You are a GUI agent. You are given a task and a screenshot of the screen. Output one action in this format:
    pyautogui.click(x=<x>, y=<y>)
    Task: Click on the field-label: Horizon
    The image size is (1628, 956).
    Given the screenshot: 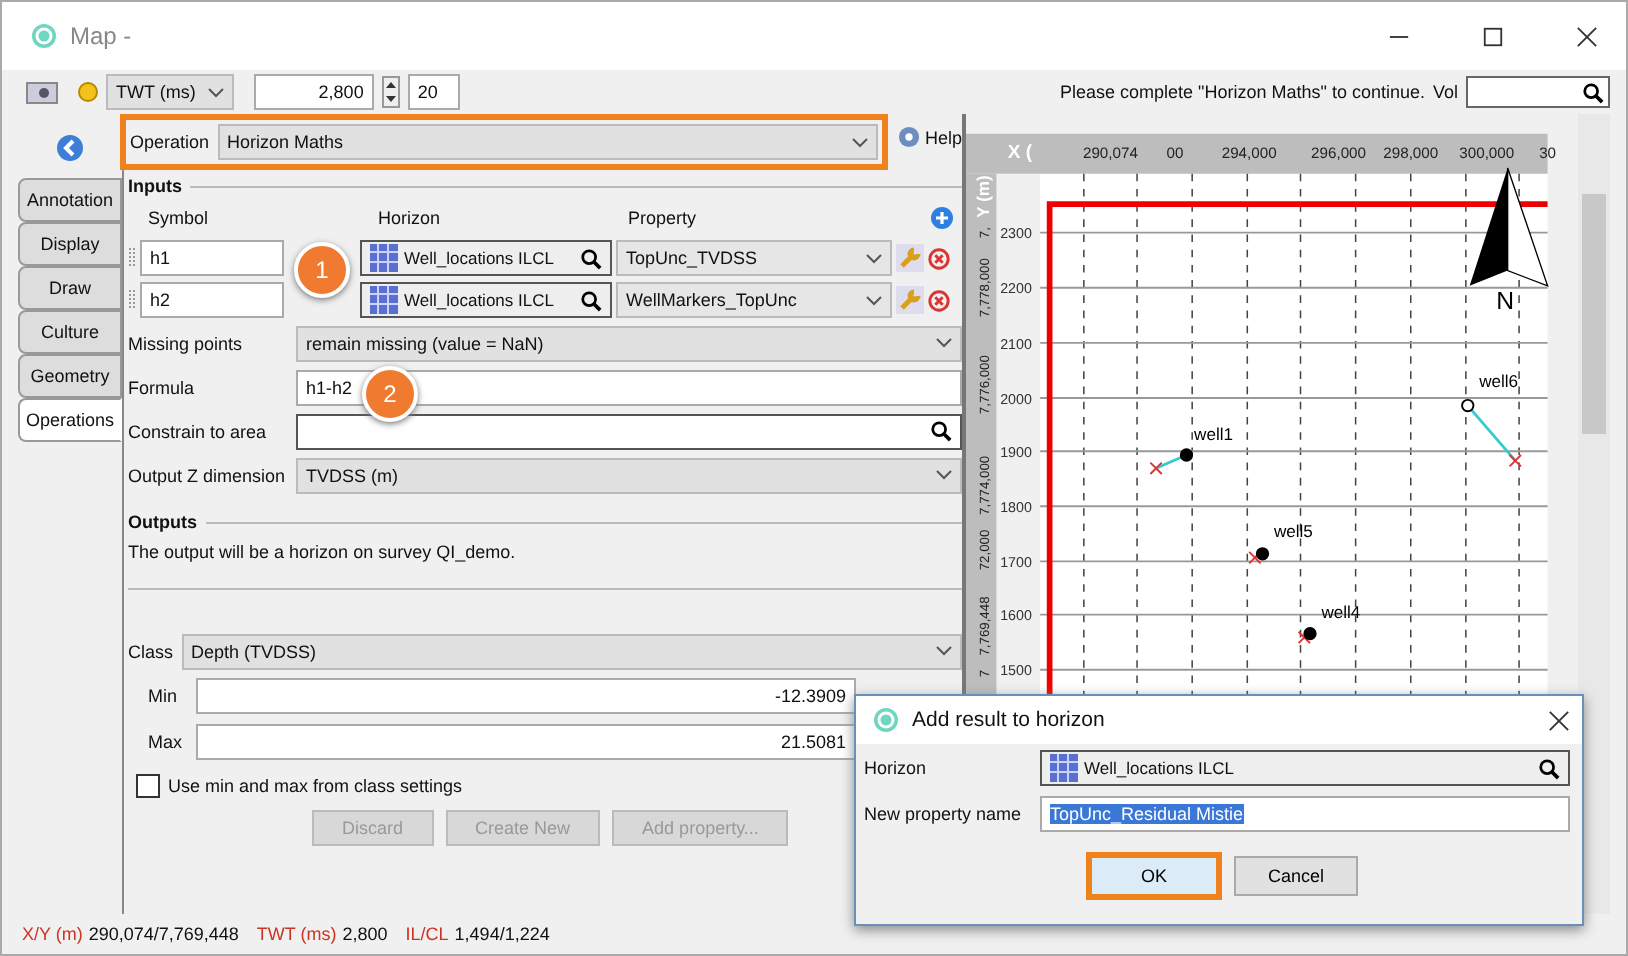 What is the action you would take?
    pyautogui.click(x=896, y=768)
    